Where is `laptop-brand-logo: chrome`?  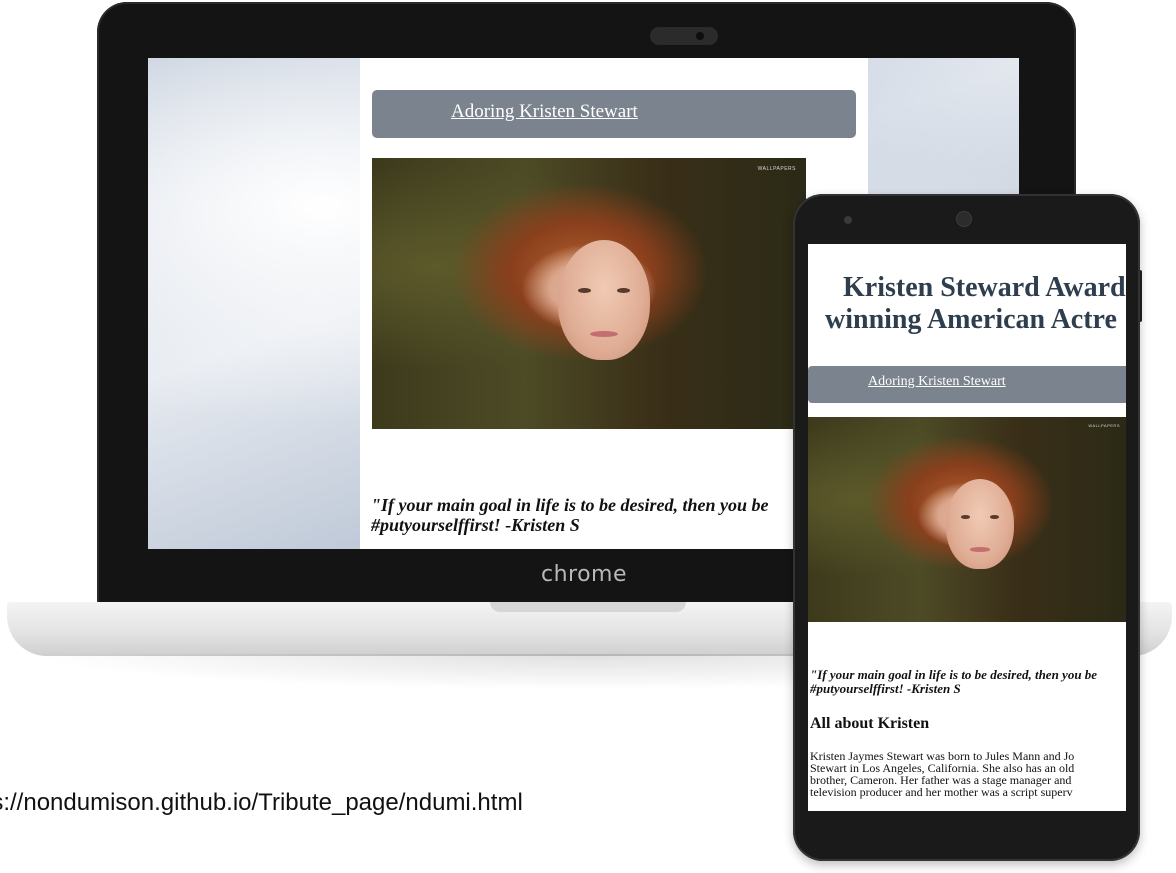
laptop-brand-logo: chrome is located at coordinates (584, 574).